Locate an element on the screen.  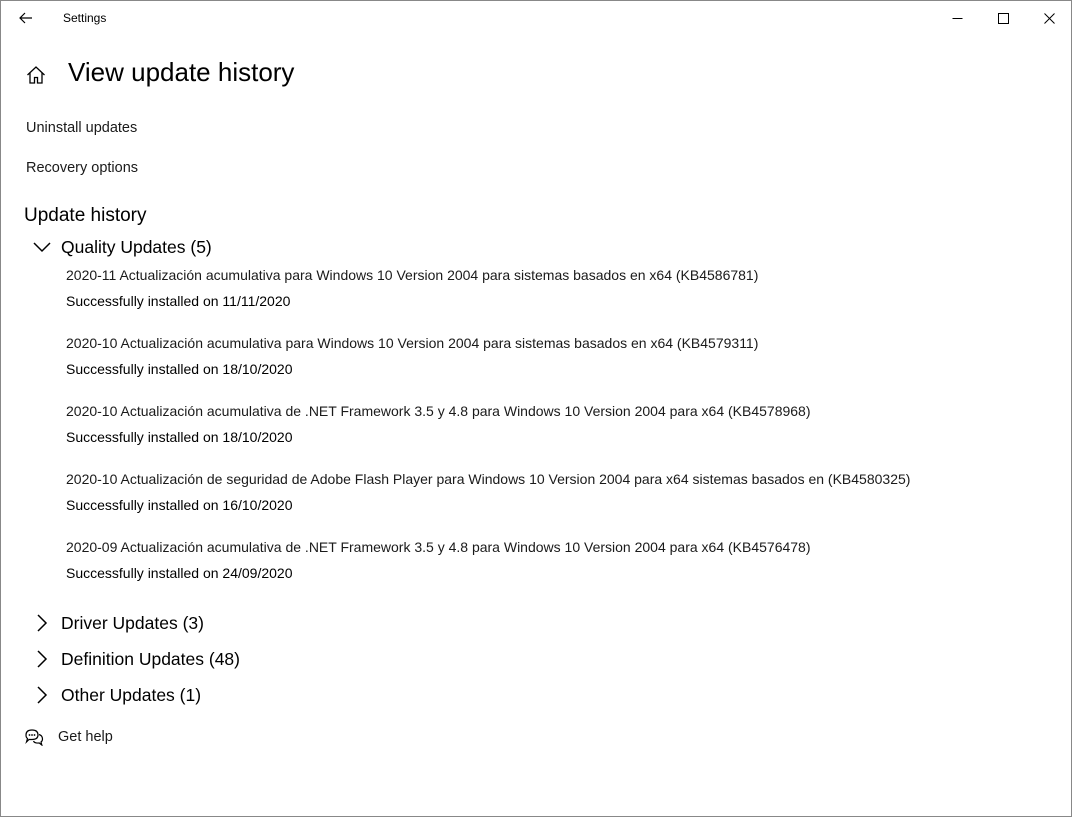
close-icon is located at coordinates (1049, 18).